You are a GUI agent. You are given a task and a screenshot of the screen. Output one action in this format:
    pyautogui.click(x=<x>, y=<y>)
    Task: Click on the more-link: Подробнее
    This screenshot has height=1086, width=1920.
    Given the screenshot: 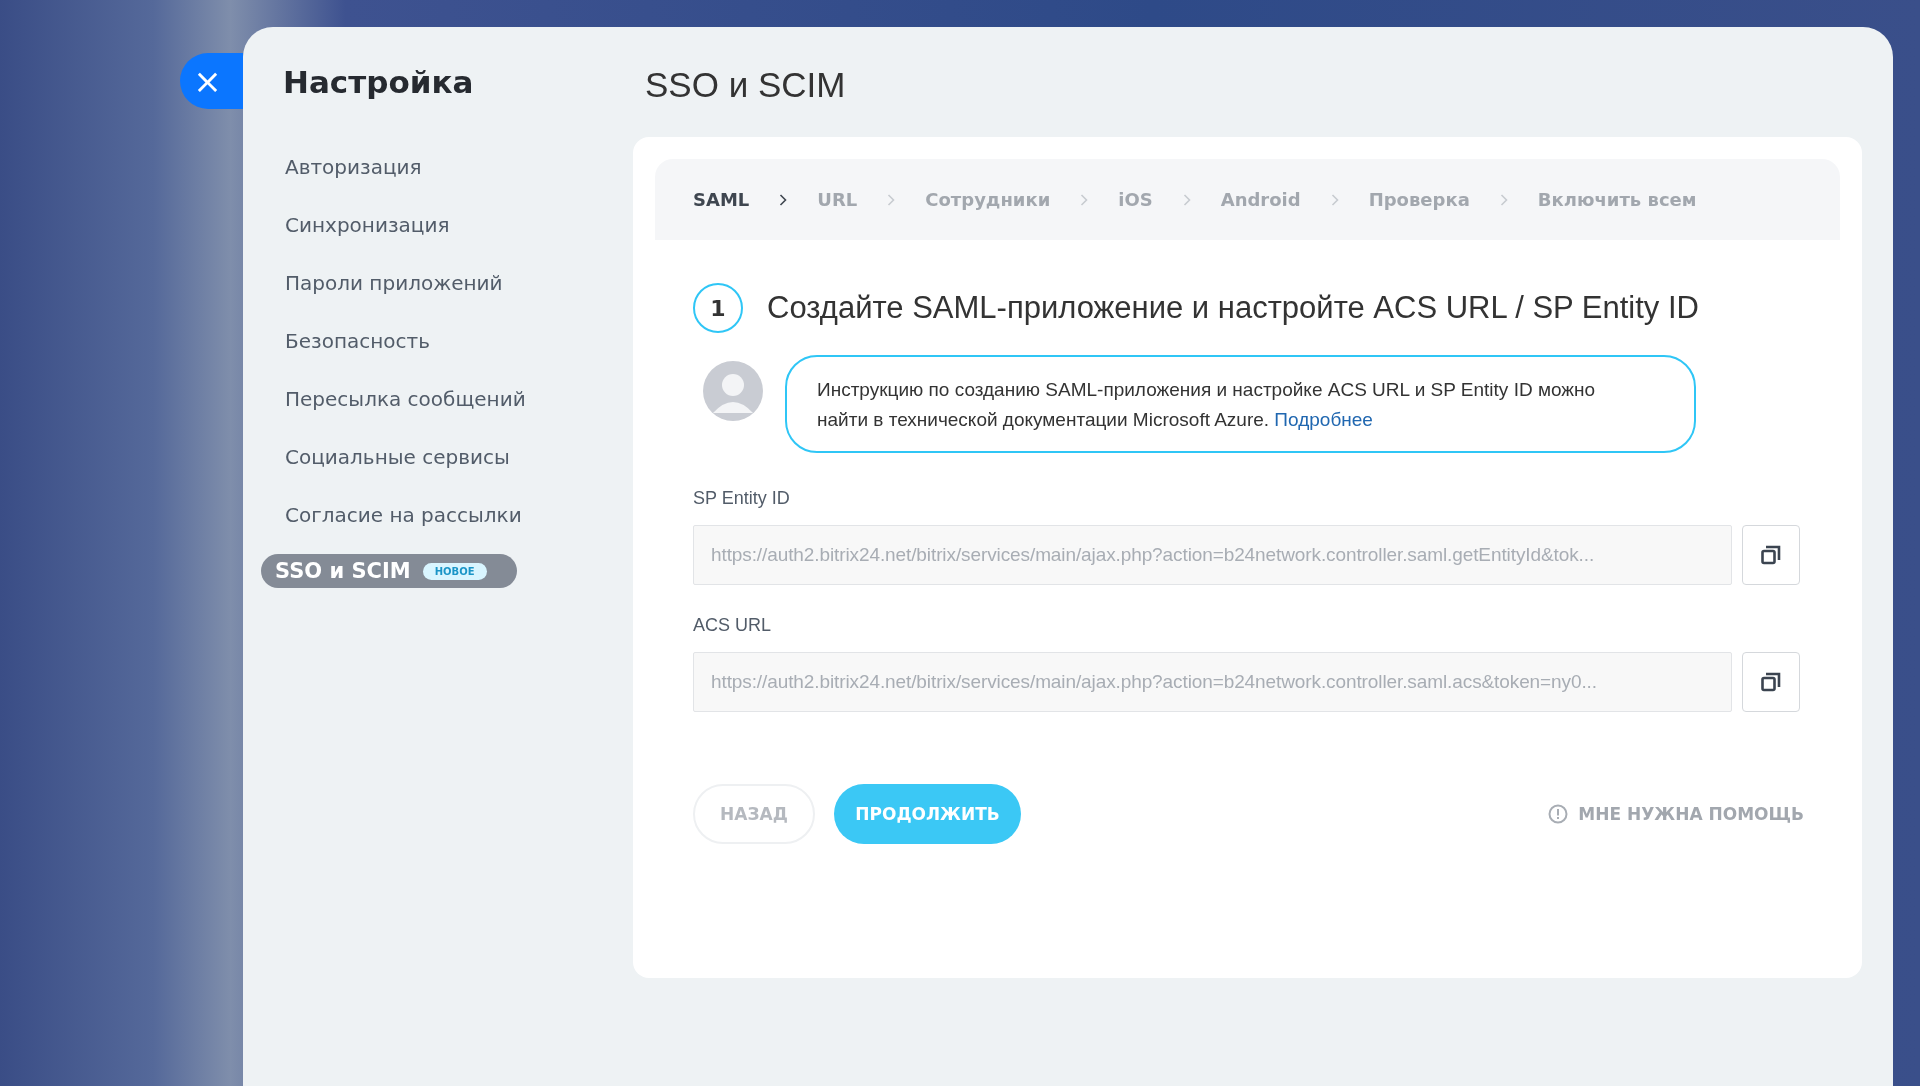 What is the action you would take?
    pyautogui.click(x=1323, y=419)
    